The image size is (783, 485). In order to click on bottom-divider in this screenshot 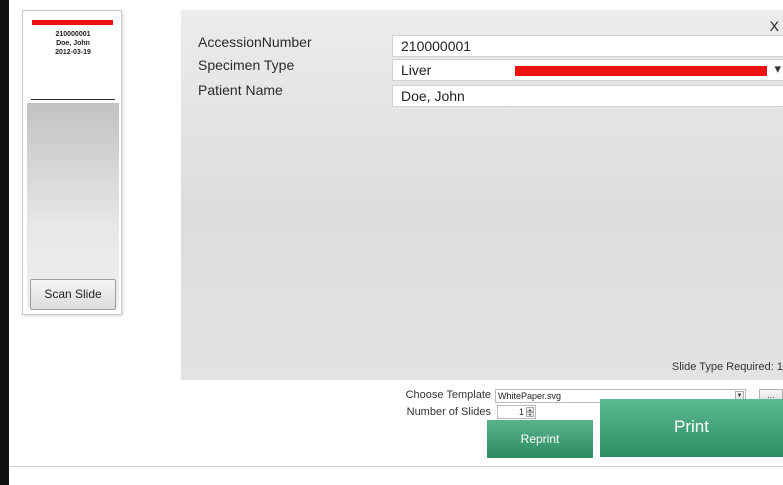, I will do `click(396, 466)`.